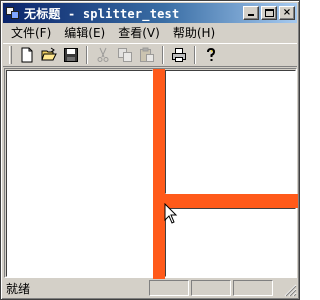 The height and width of the screenshot is (300, 320). I want to click on new-button, so click(27, 55).